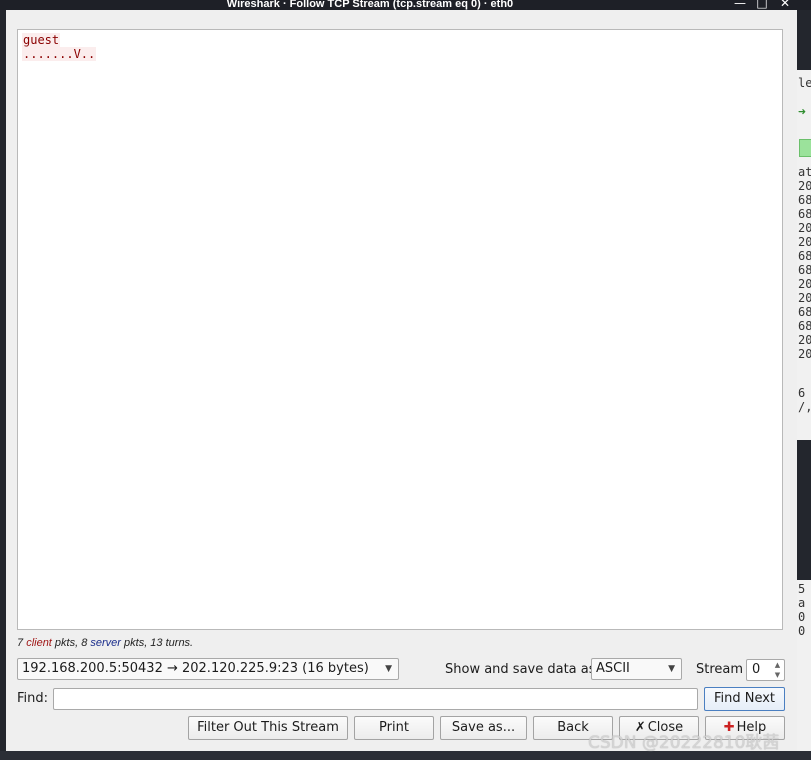 This screenshot has height=760, width=811. Describe the element at coordinates (268, 728) in the screenshot. I see `filter-out-stream-button: Filter Out This Stream` at that location.